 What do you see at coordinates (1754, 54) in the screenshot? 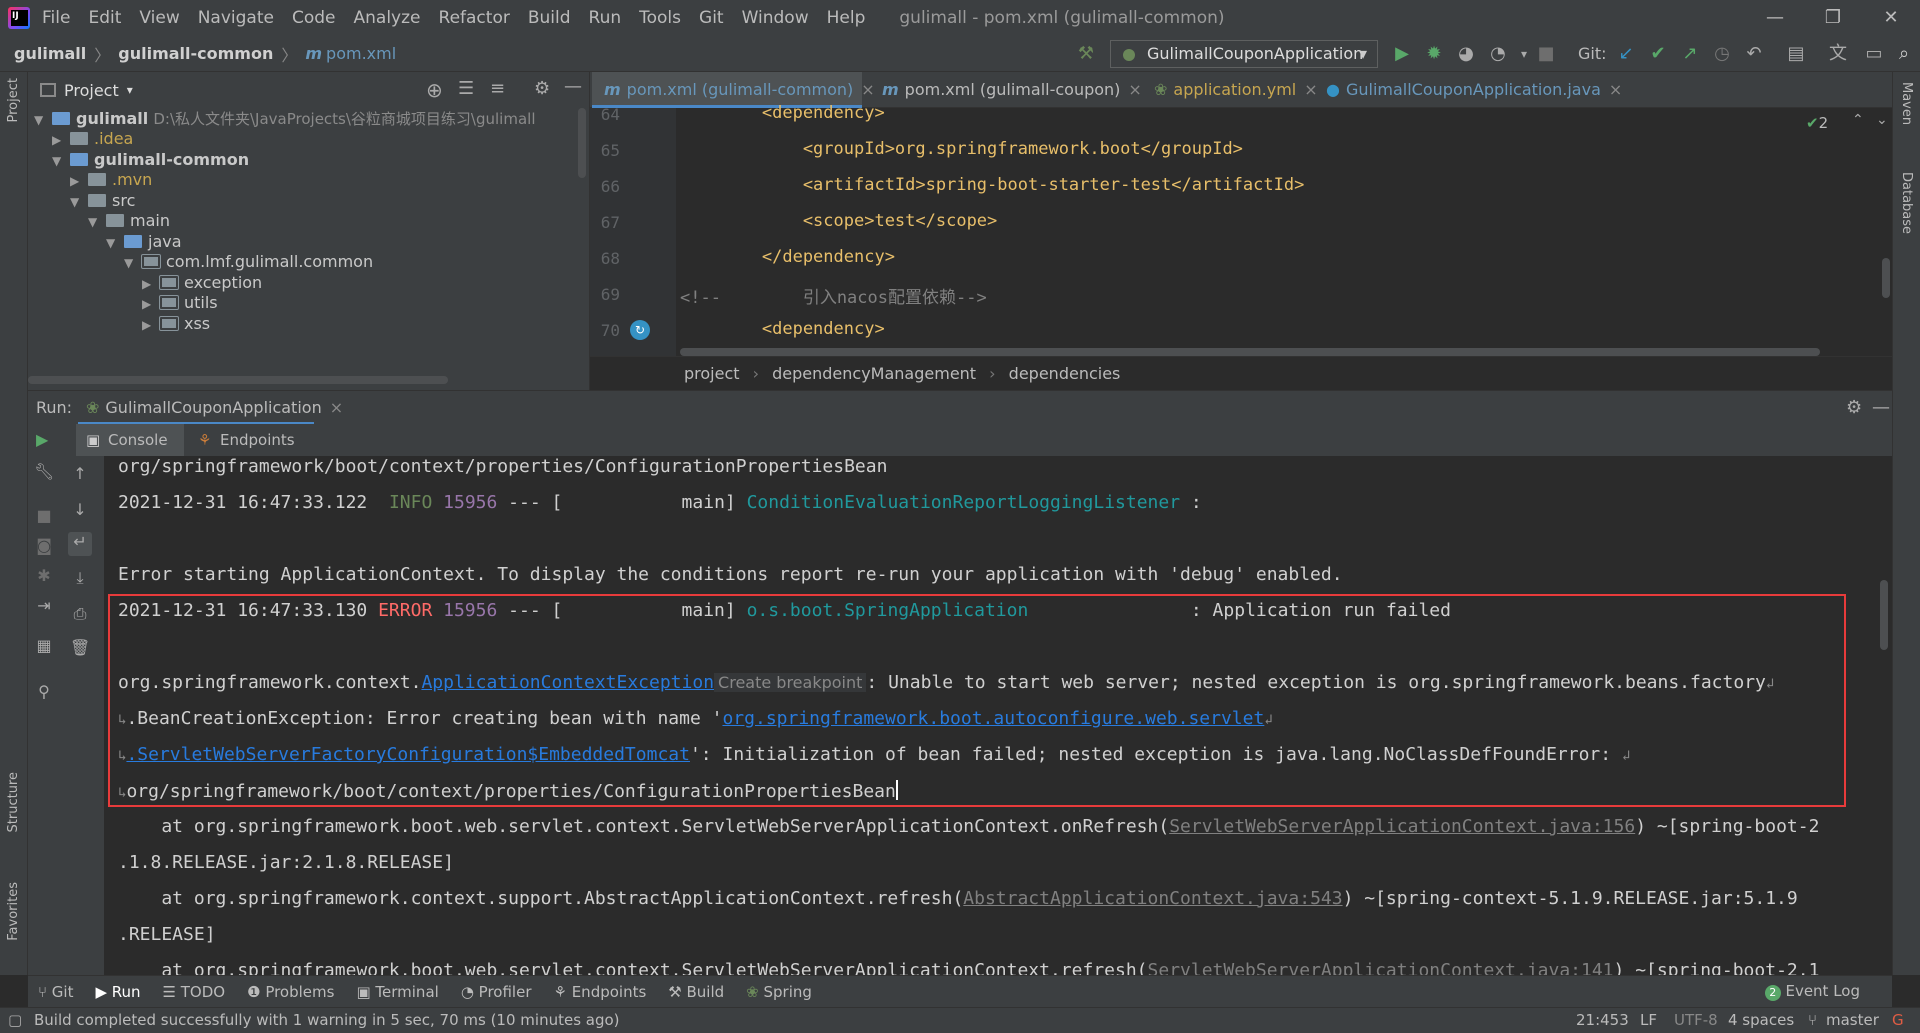
I see `rollback-icon: ↶` at bounding box center [1754, 54].